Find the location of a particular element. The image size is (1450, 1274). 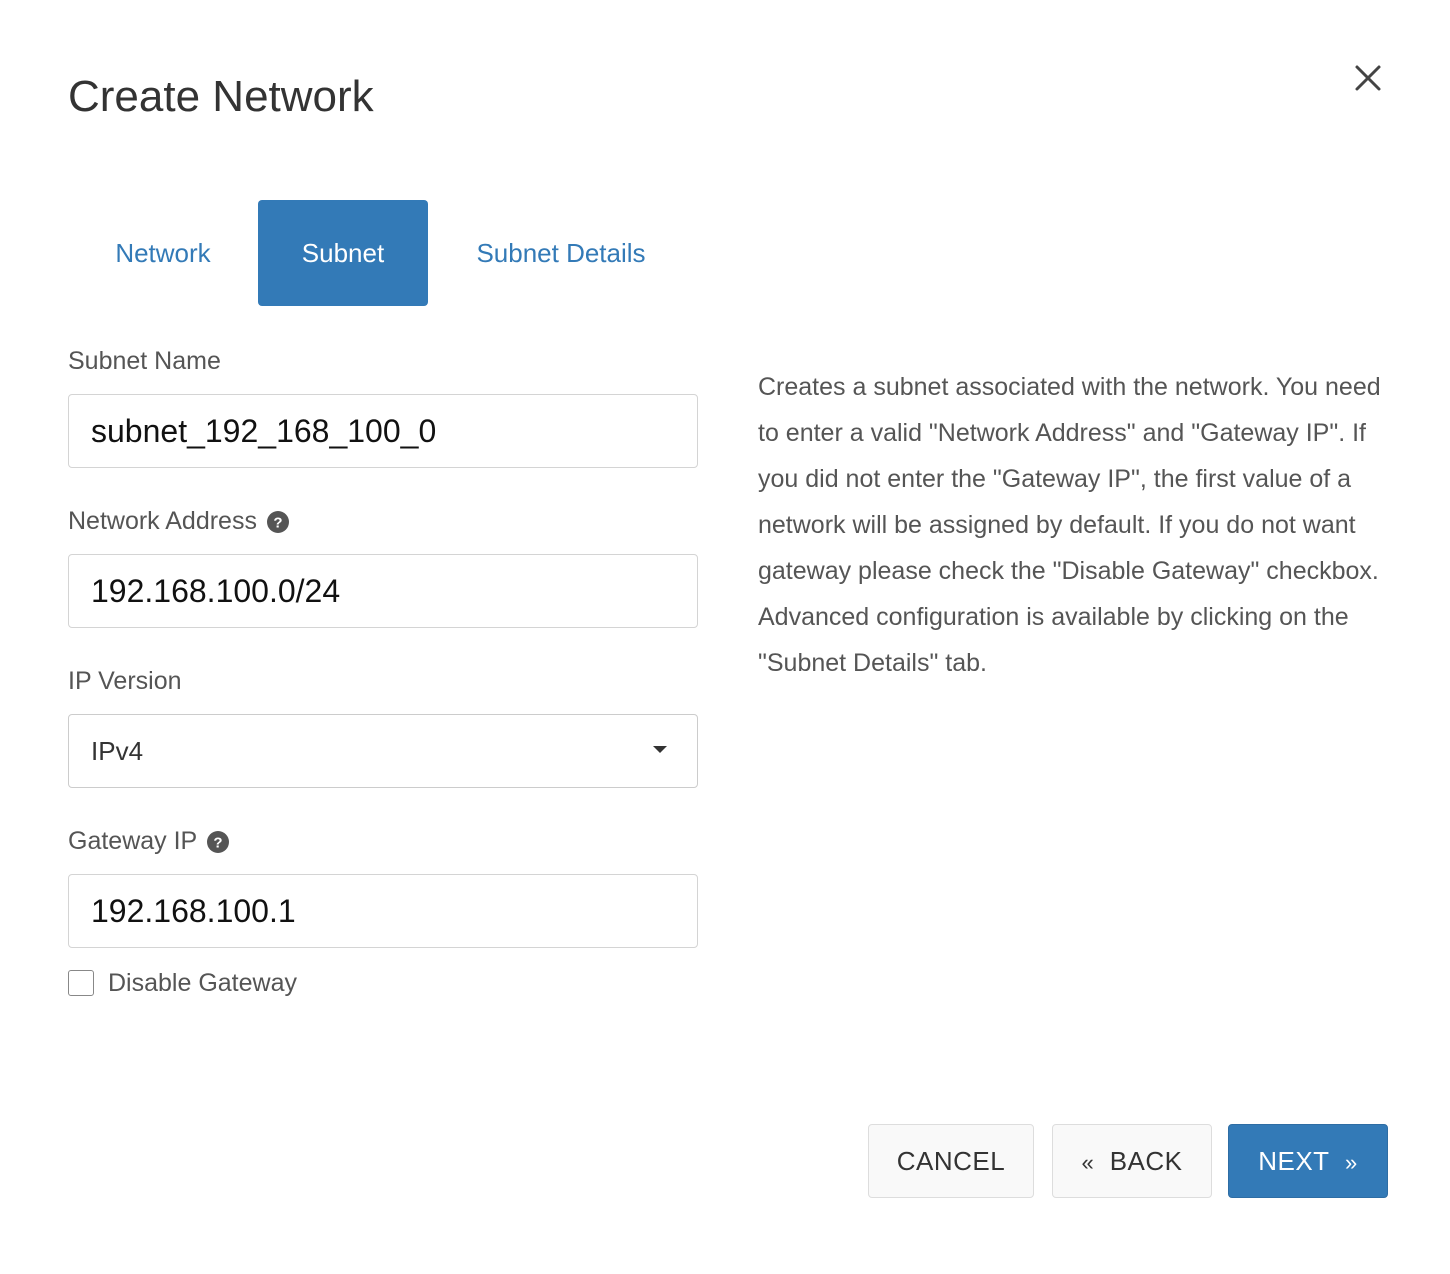

subnet-name-input: subnet_192_168_100_0 is located at coordinates (383, 431).